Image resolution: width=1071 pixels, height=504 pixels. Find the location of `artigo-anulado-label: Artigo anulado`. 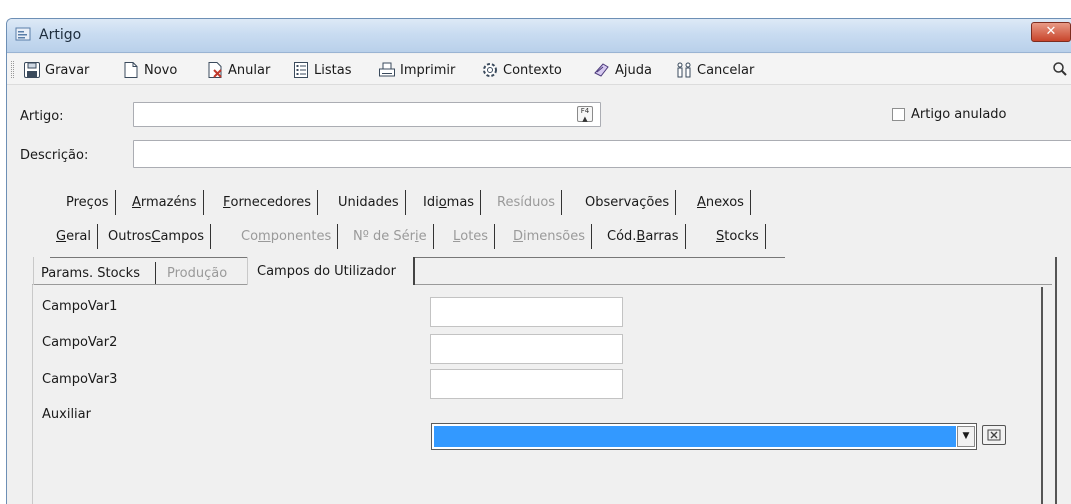

artigo-anulado-label: Artigo anulado is located at coordinates (959, 114).